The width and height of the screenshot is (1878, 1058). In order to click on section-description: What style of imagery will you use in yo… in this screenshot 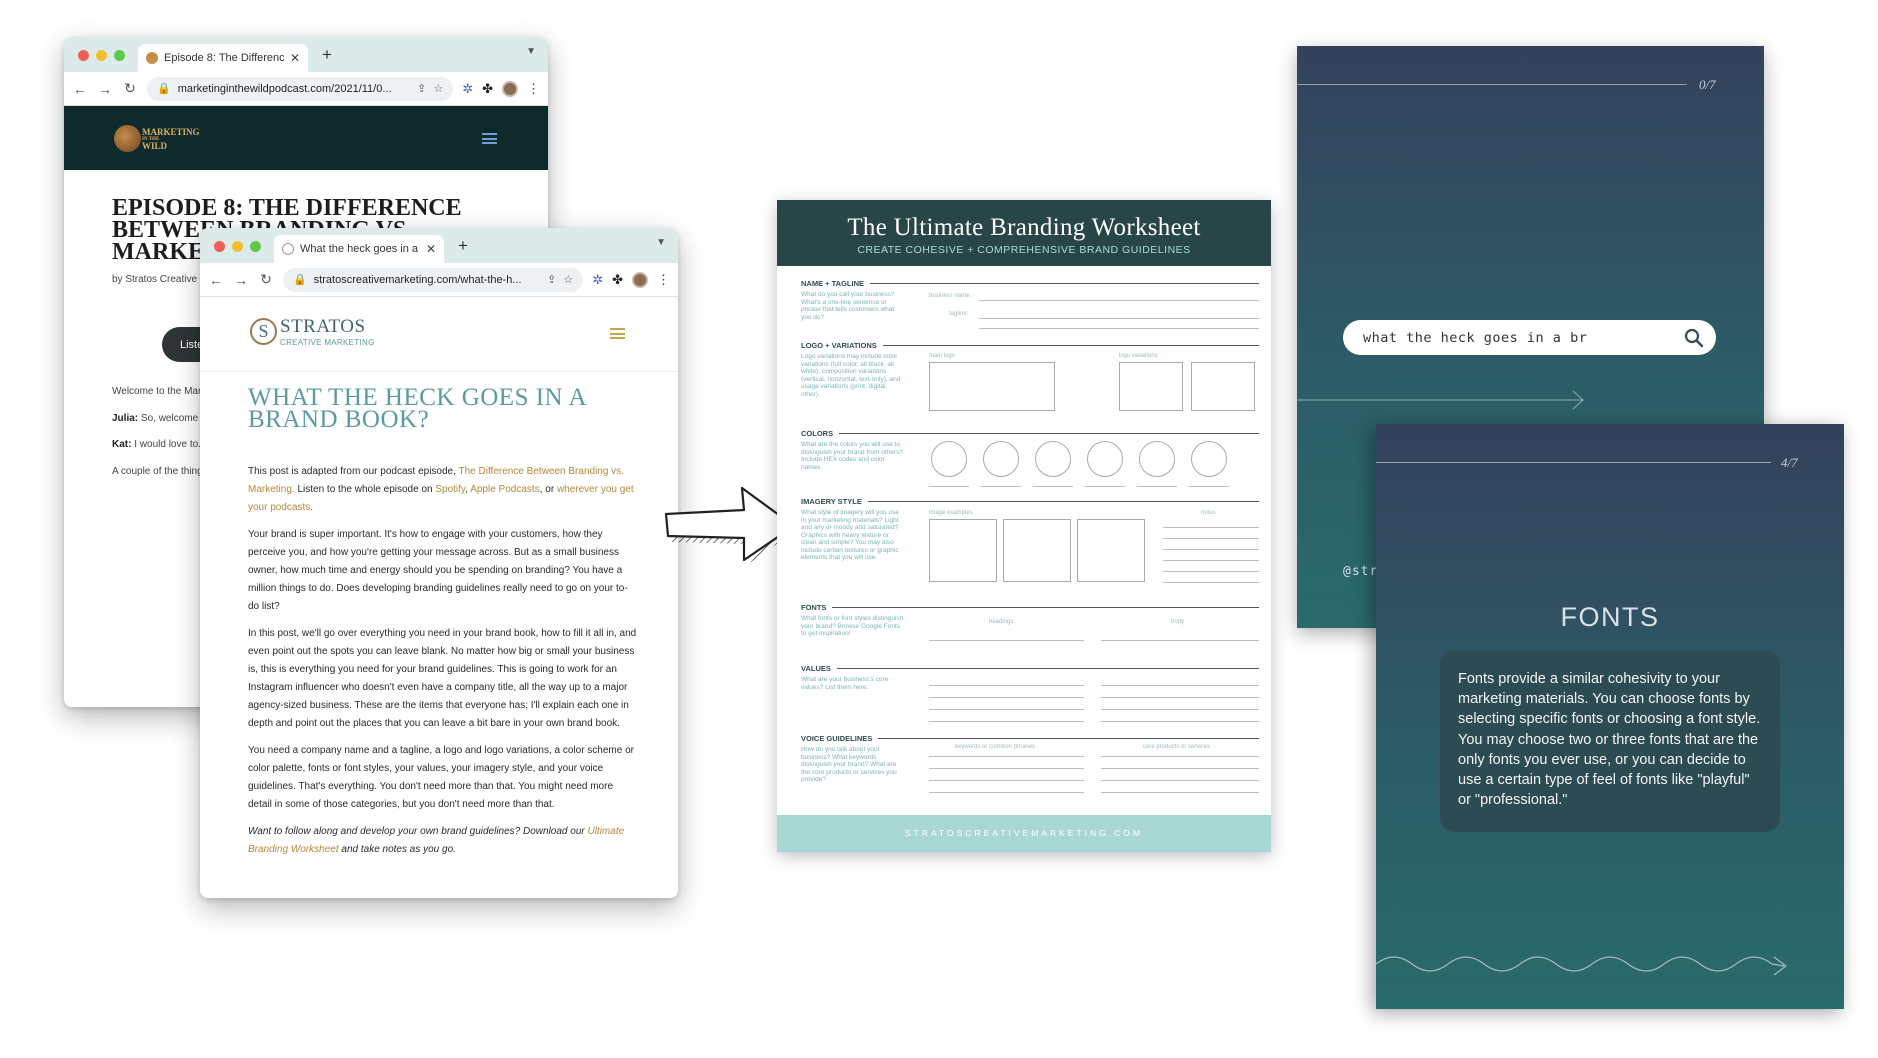, I will do `click(850, 535)`.